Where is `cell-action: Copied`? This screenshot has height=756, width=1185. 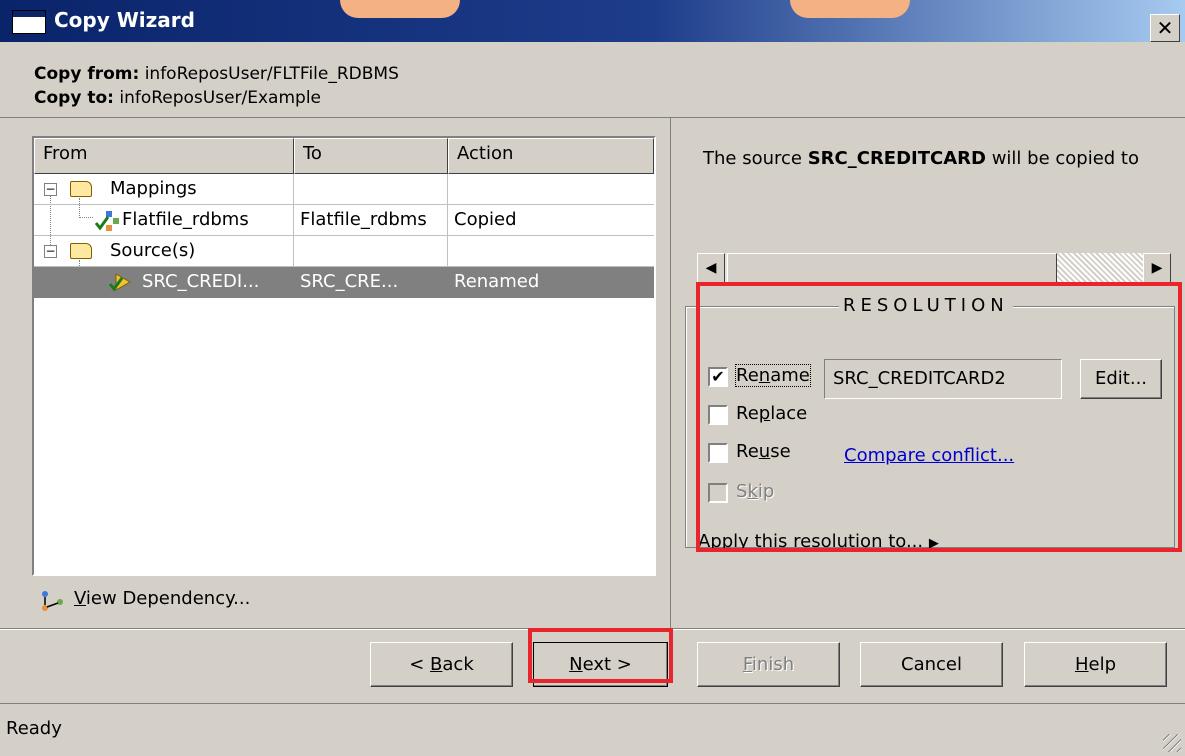
cell-action: Copied is located at coordinates (551, 220).